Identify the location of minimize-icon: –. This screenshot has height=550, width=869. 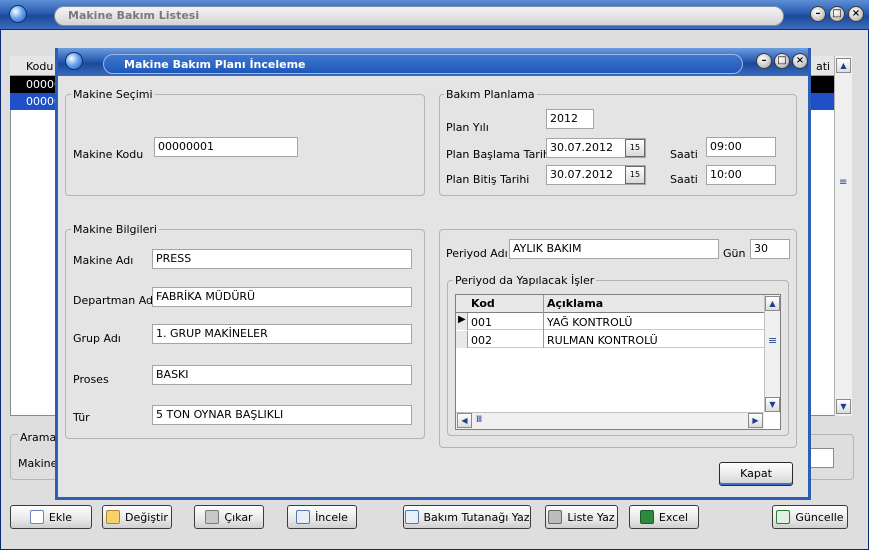
(818, 14).